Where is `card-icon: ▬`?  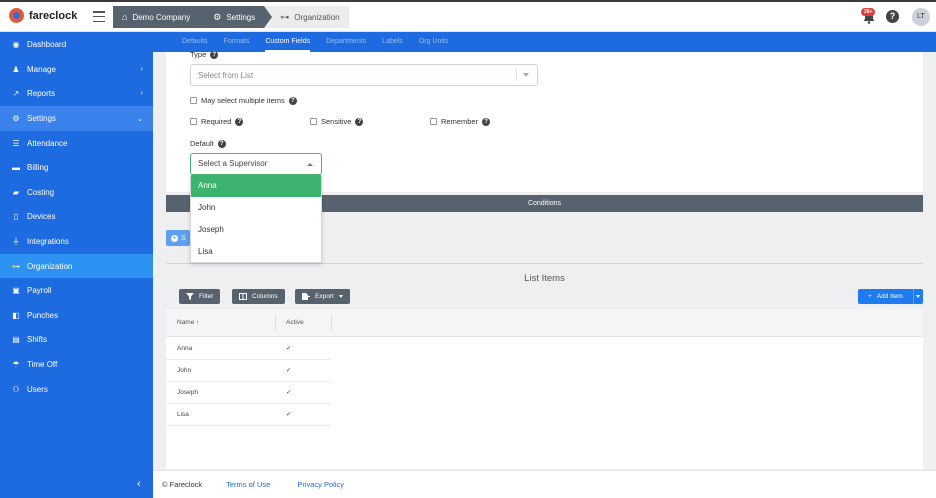 card-icon: ▬ is located at coordinates (16, 168).